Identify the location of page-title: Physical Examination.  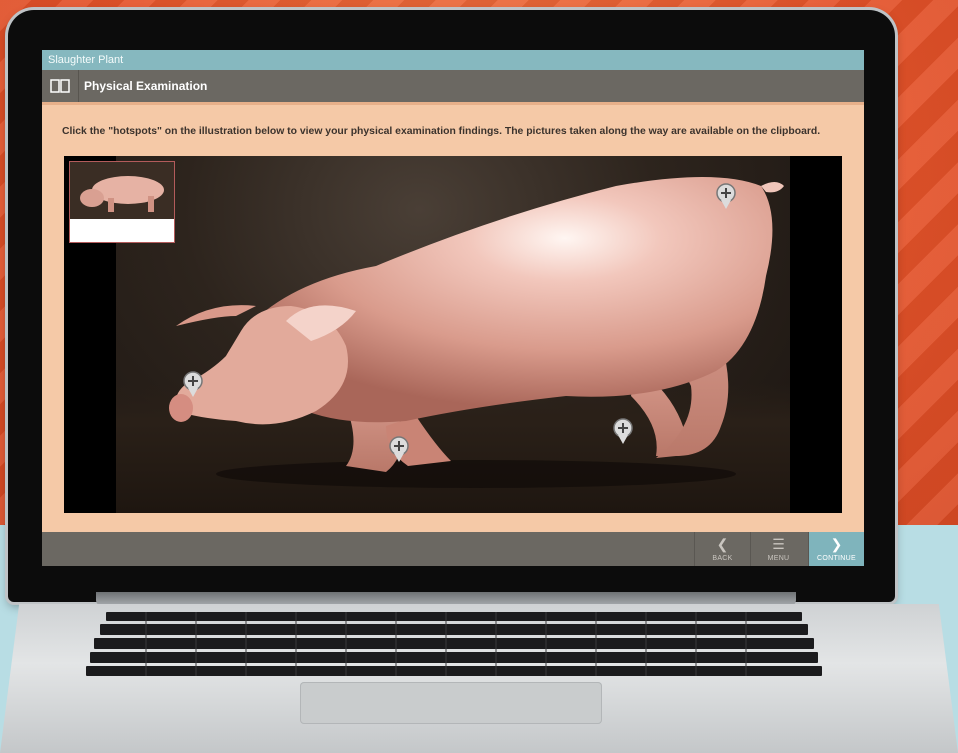
(146, 86).